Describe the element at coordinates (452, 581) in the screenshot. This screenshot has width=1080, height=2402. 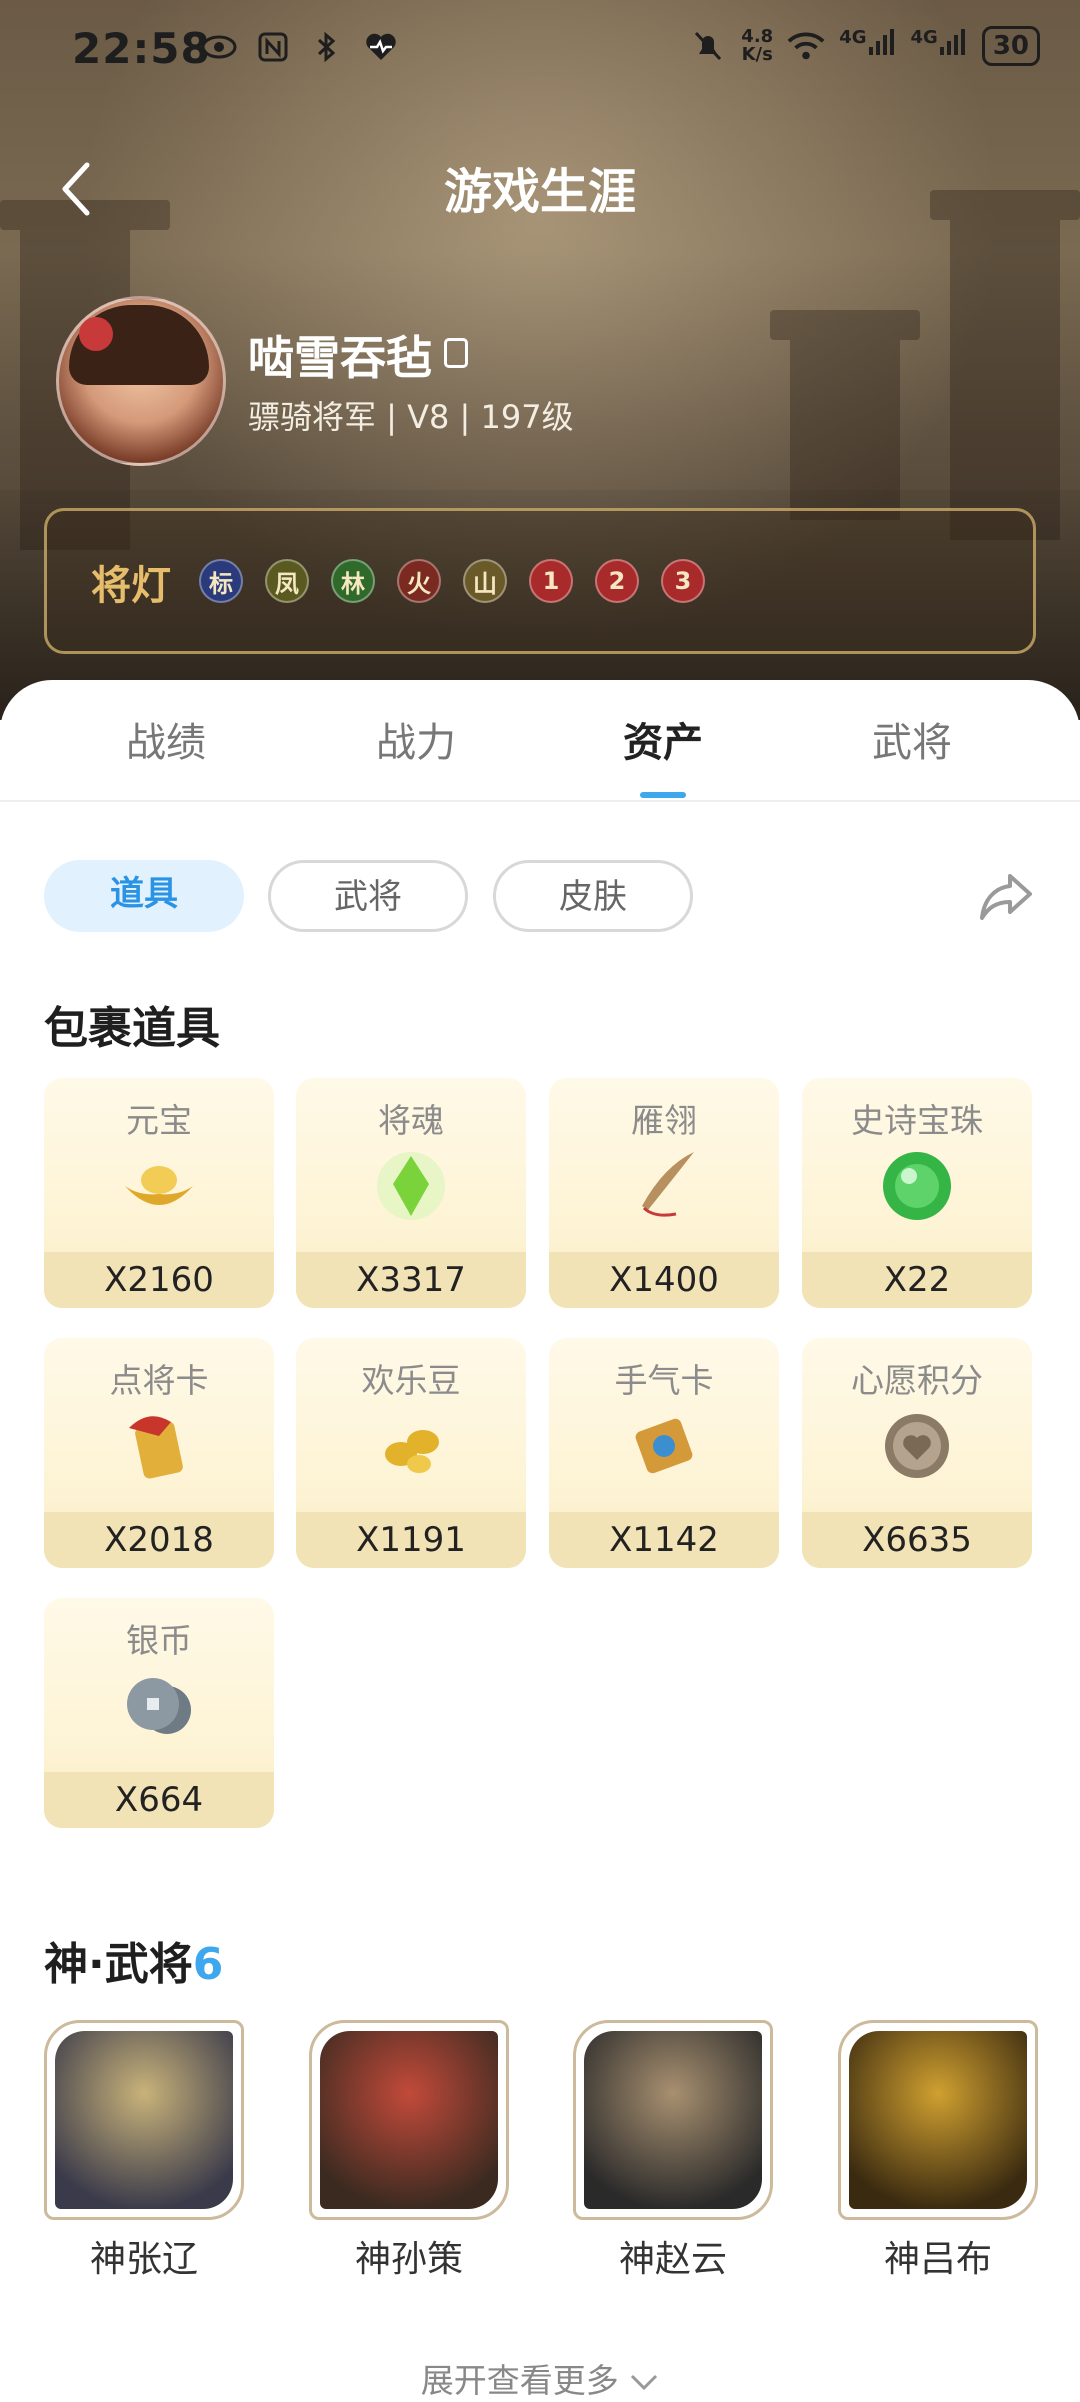
I see `lamp-list: 标凤林火山123` at that location.